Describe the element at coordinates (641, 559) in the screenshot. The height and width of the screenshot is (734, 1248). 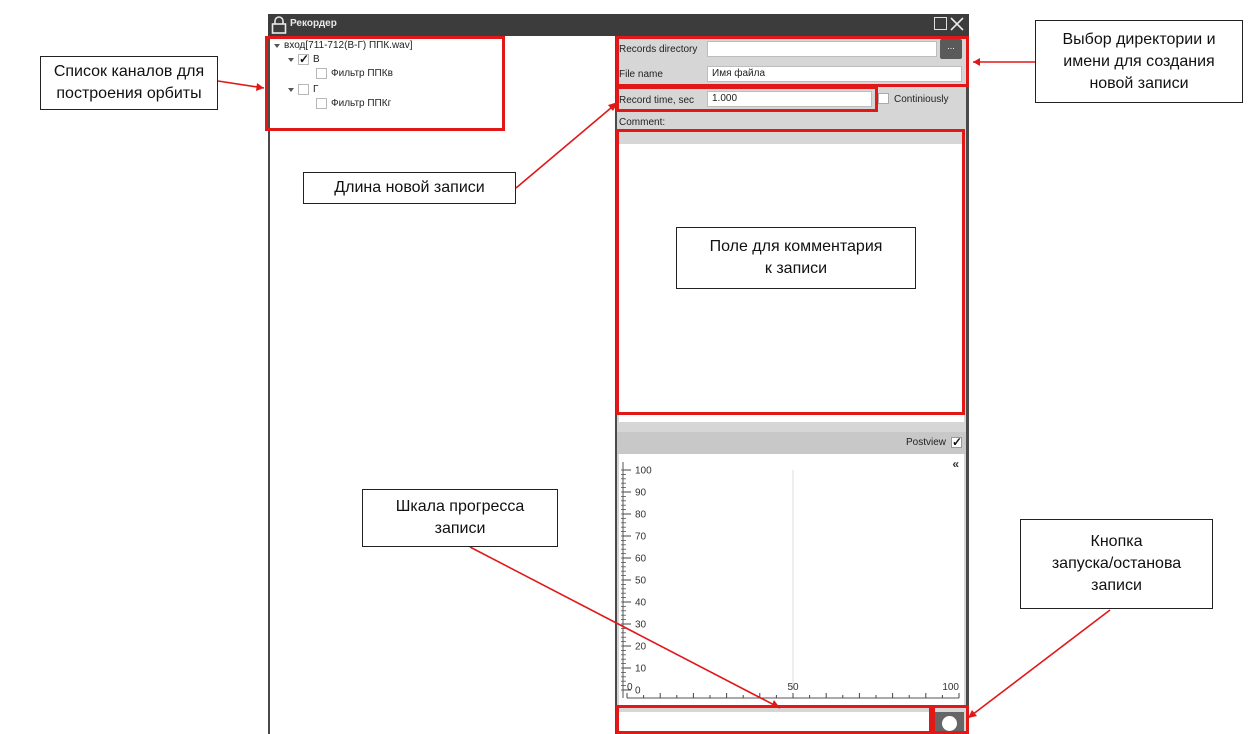
I see `y-tick-label: 60` at that location.